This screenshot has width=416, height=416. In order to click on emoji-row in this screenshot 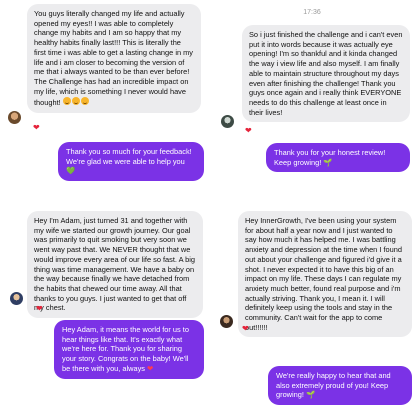, I will do `click(75, 101)`.